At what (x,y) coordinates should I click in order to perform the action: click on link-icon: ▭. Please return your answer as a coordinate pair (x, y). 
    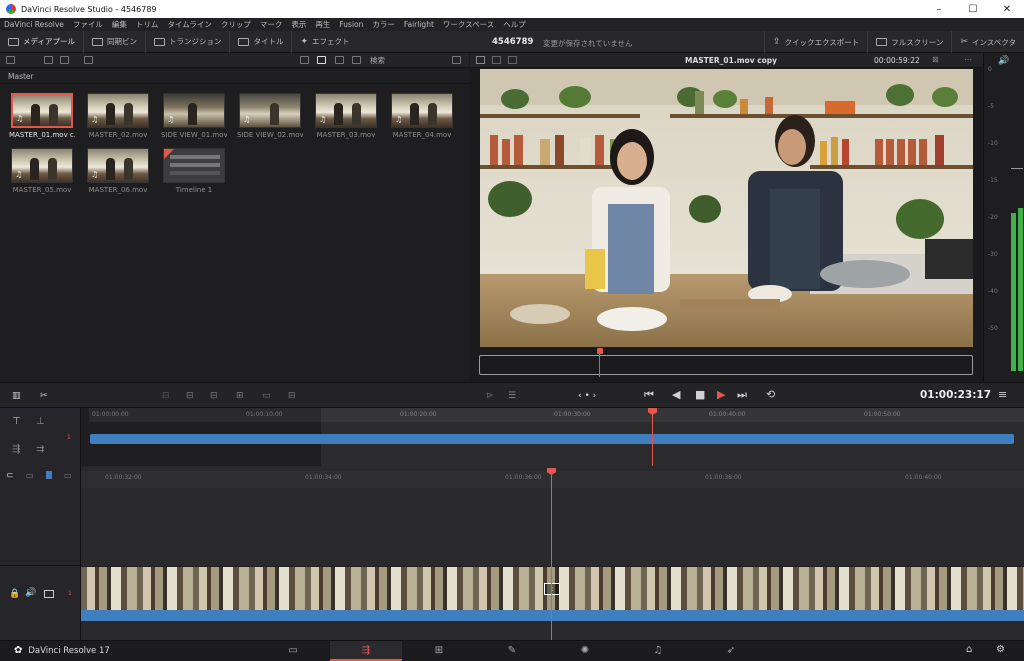
    Looking at the image, I should click on (30, 475).